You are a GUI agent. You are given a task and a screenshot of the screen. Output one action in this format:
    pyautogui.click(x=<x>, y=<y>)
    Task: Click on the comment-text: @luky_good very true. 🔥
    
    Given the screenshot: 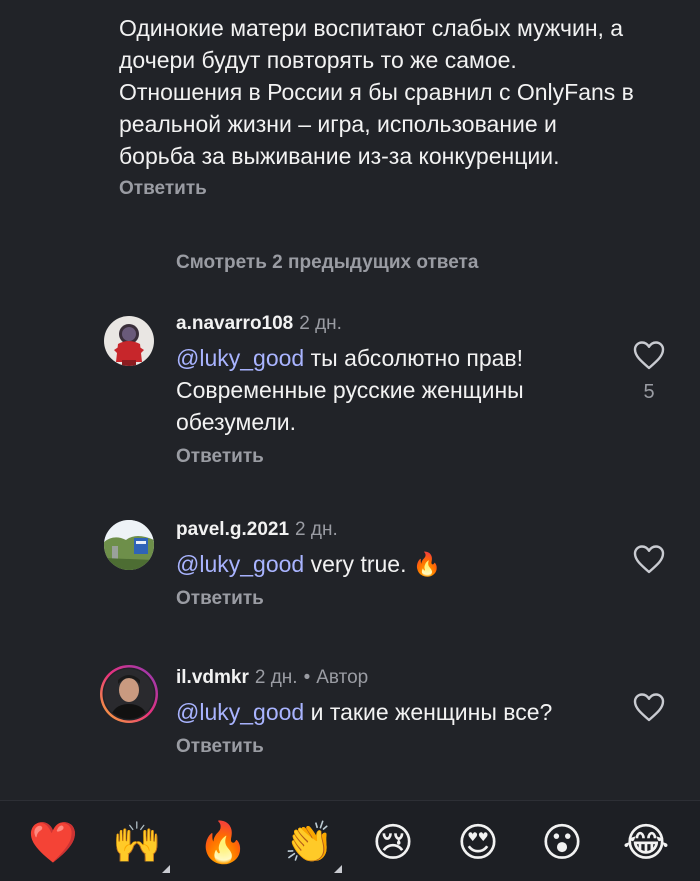 What is the action you would take?
    pyautogui.click(x=396, y=564)
    